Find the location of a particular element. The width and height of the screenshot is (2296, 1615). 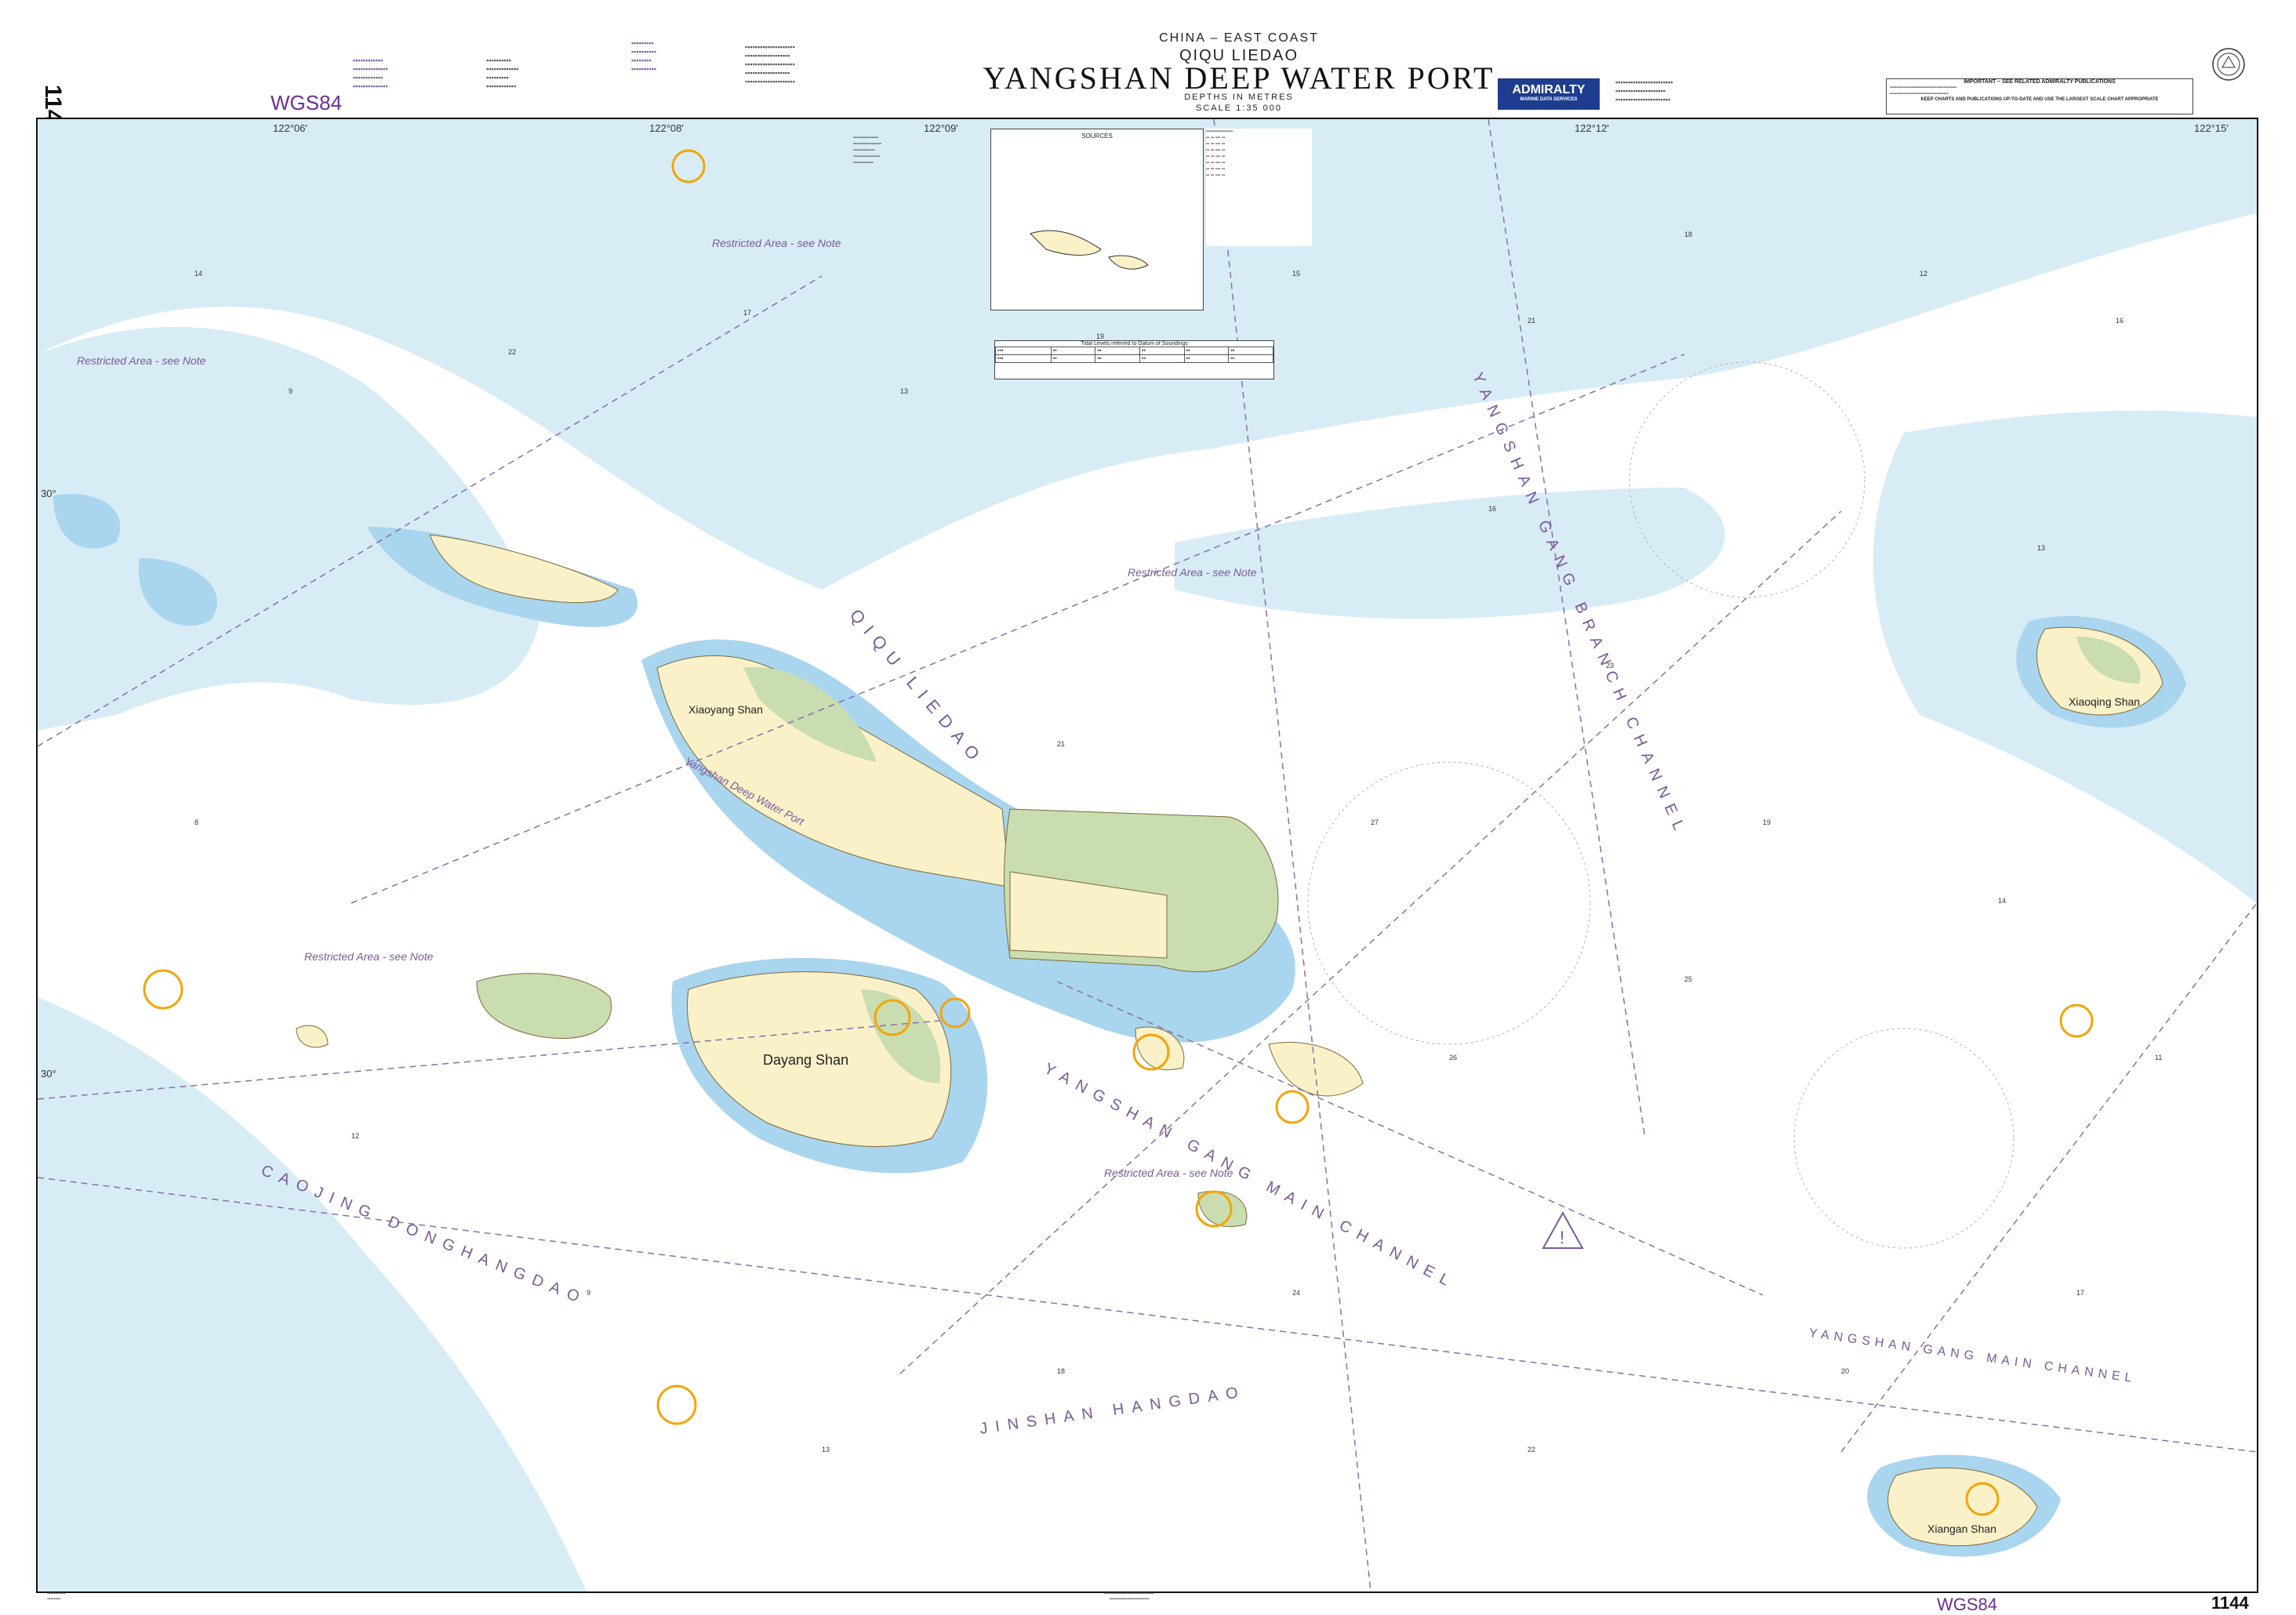

svg-text: 27 is located at coordinates (1375, 822).